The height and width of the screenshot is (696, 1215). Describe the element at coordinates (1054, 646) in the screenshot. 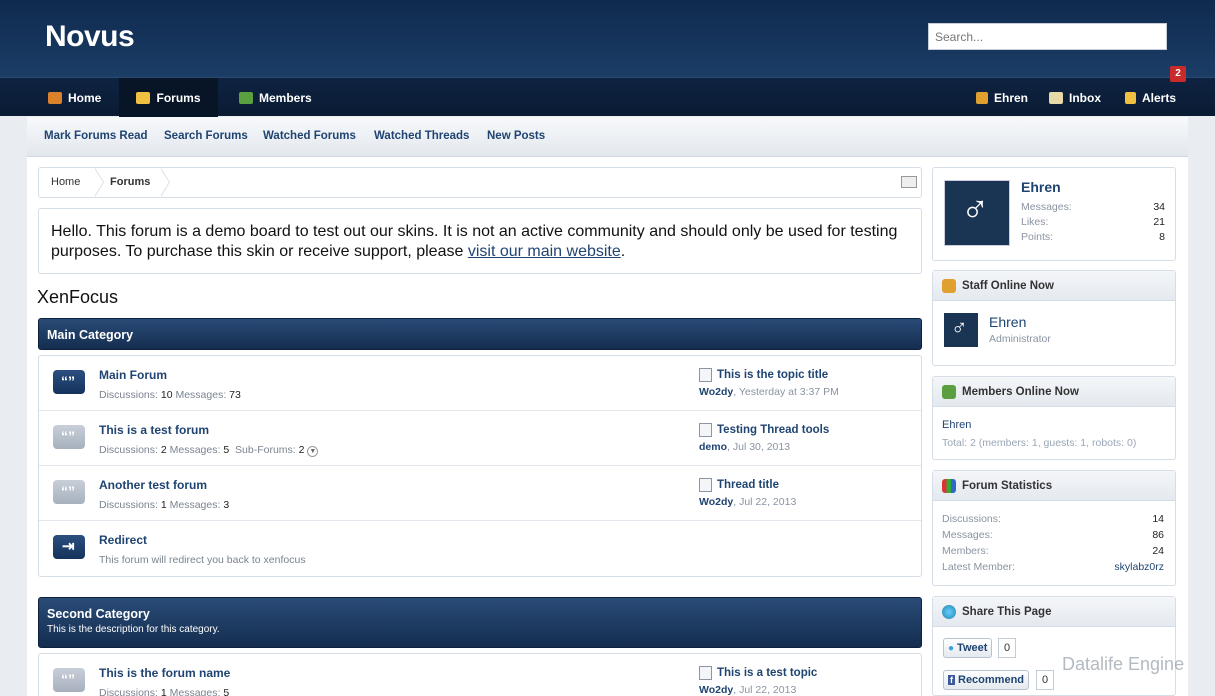

I see `share-page-block: Share This Page ● Tweet 0 f Recommend 0` at that location.